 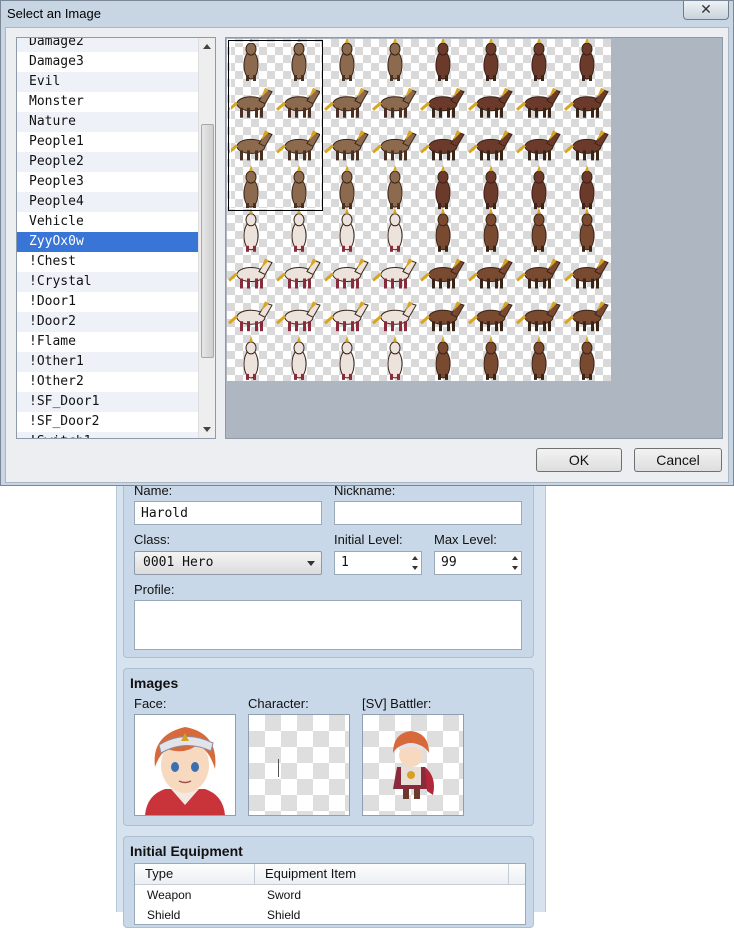 What do you see at coordinates (207, 241) in the screenshot?
I see `scrollbar-thumb` at bounding box center [207, 241].